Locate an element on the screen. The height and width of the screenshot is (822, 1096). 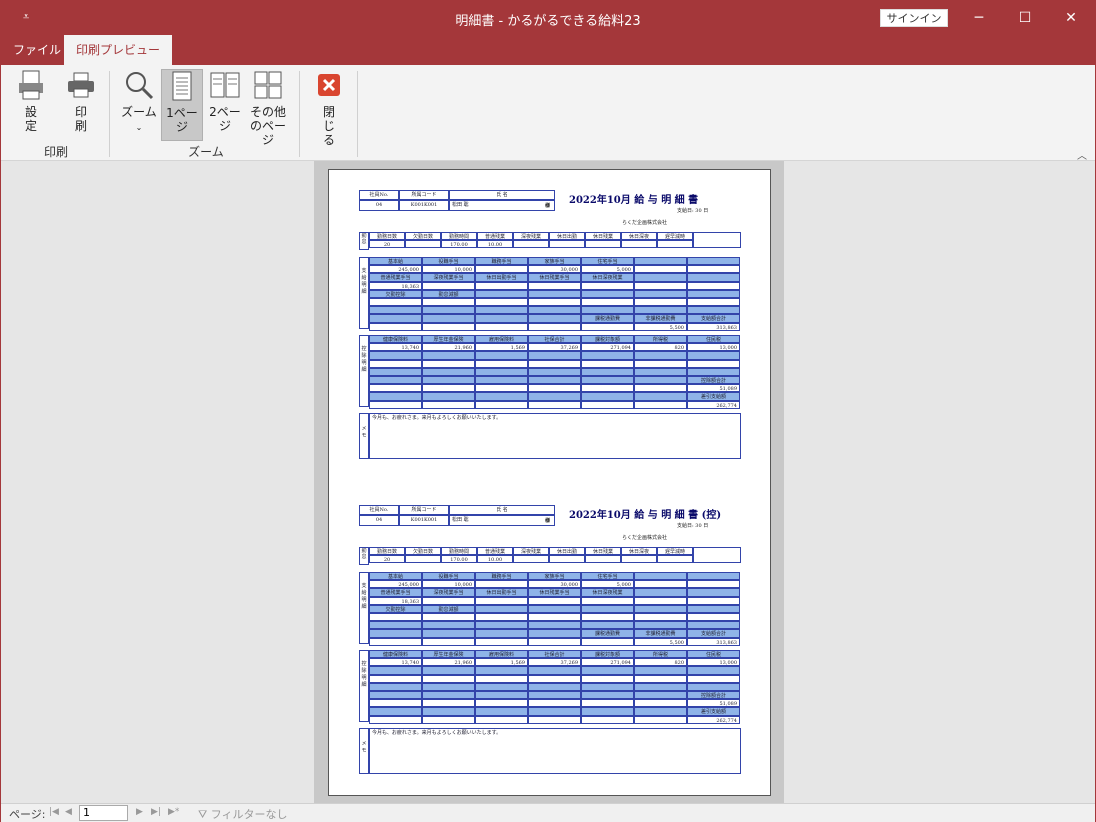
tab-file: ファイル is located at coordinates (37, 50).